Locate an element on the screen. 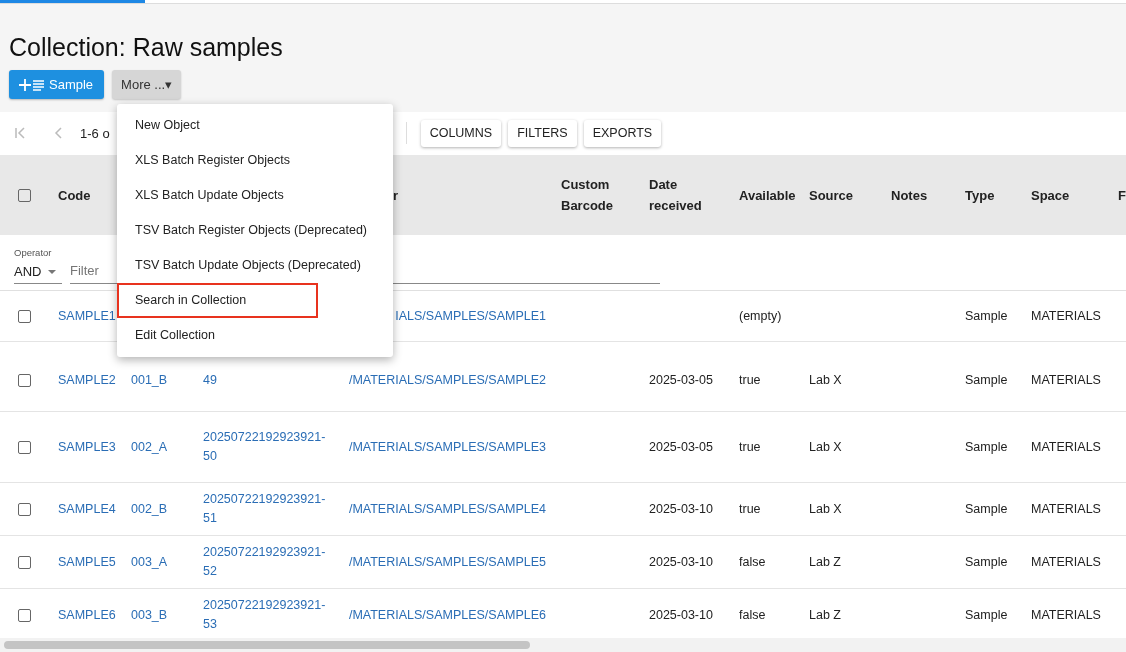 The width and height of the screenshot is (1126, 652). table-link: SAMPLE2 is located at coordinates (87, 380).